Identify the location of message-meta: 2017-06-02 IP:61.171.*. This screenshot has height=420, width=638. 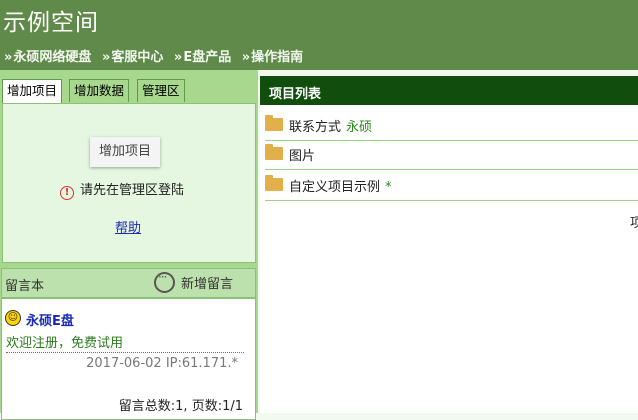
(162, 363).